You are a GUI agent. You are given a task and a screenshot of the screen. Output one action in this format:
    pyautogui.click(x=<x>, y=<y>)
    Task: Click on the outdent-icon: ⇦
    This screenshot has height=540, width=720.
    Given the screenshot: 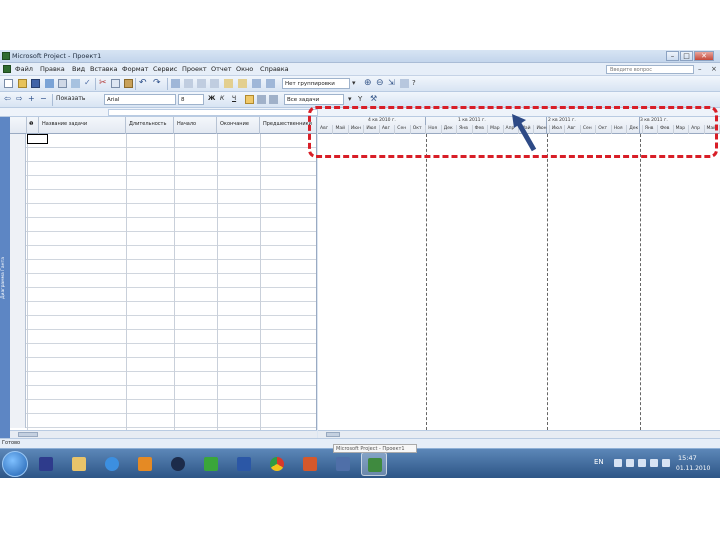 What is the action you would take?
    pyautogui.click(x=8, y=99)
    